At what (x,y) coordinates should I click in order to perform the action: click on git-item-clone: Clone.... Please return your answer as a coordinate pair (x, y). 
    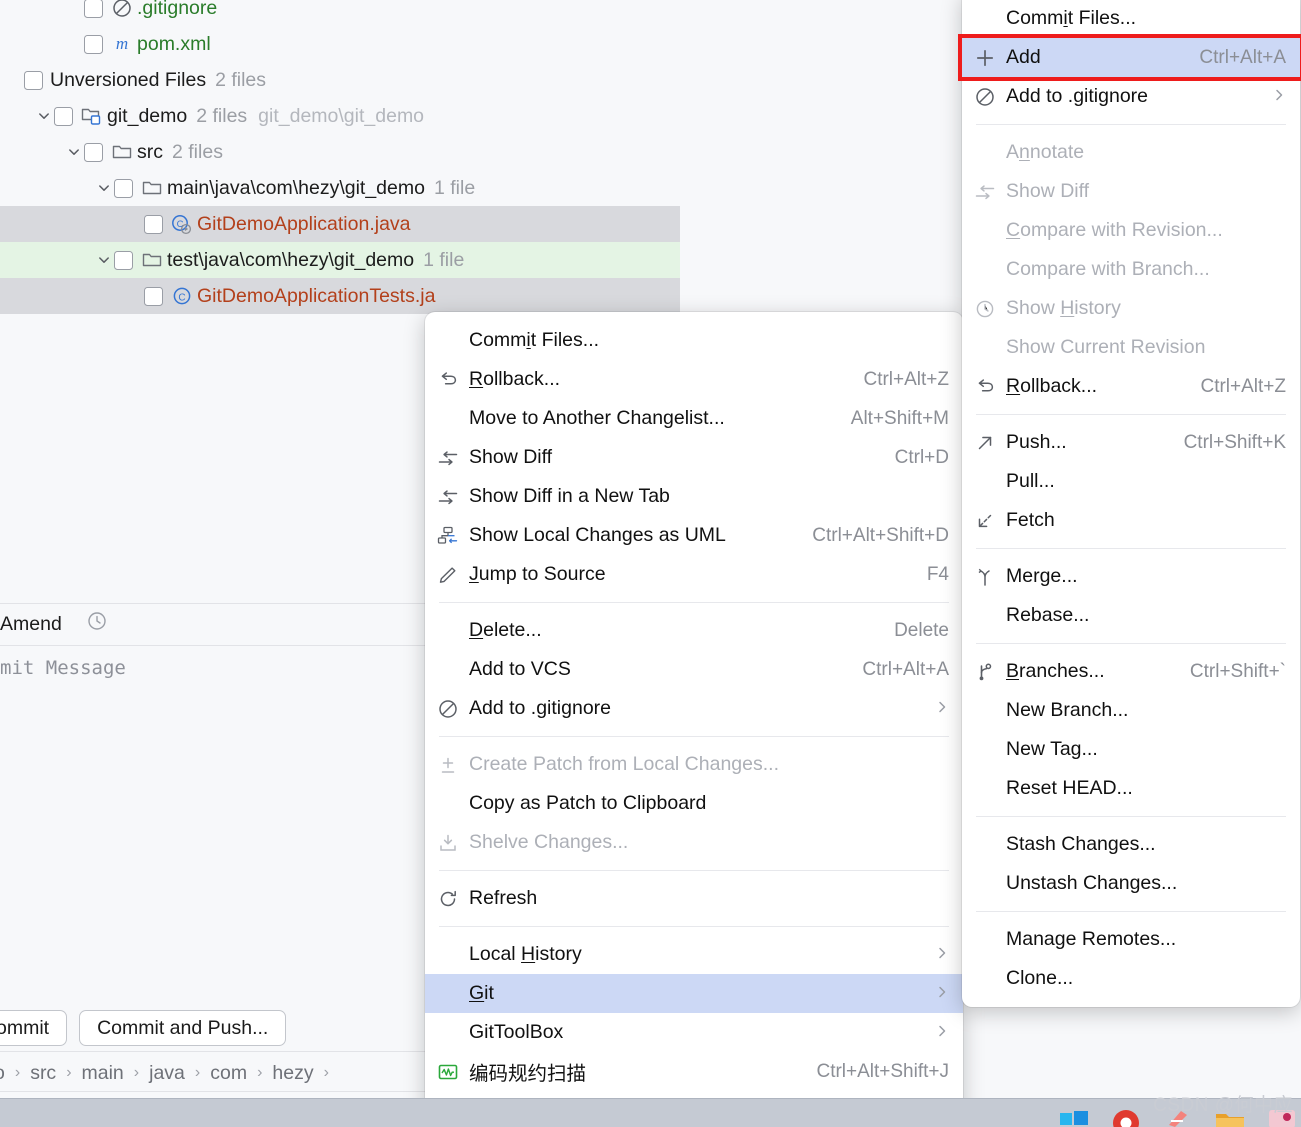
    Looking at the image, I should click on (1131, 978).